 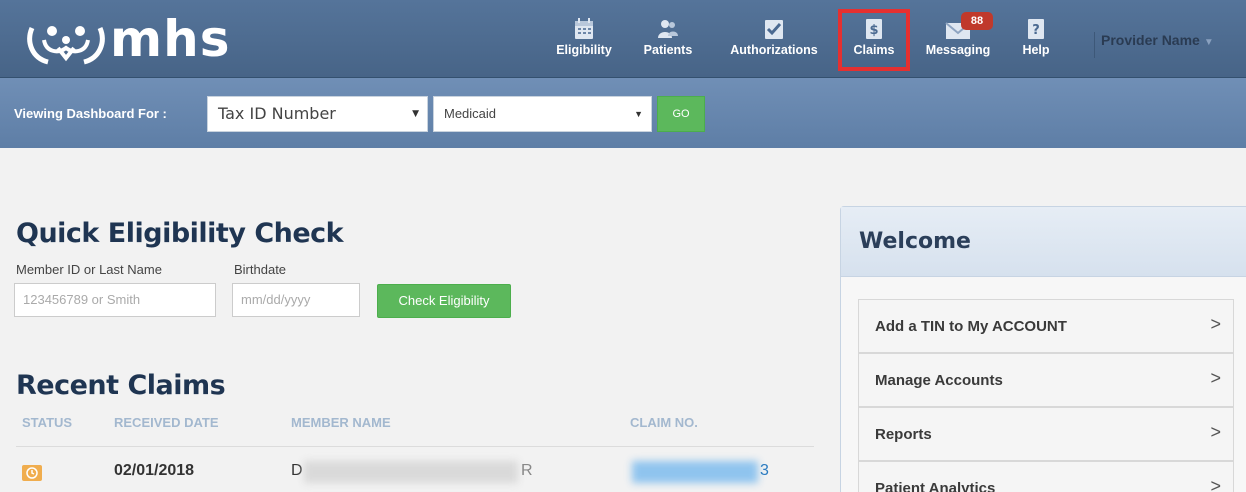 What do you see at coordinates (1046, 380) in the screenshot?
I see `menu-manage-accounts: Manage Accounts >` at bounding box center [1046, 380].